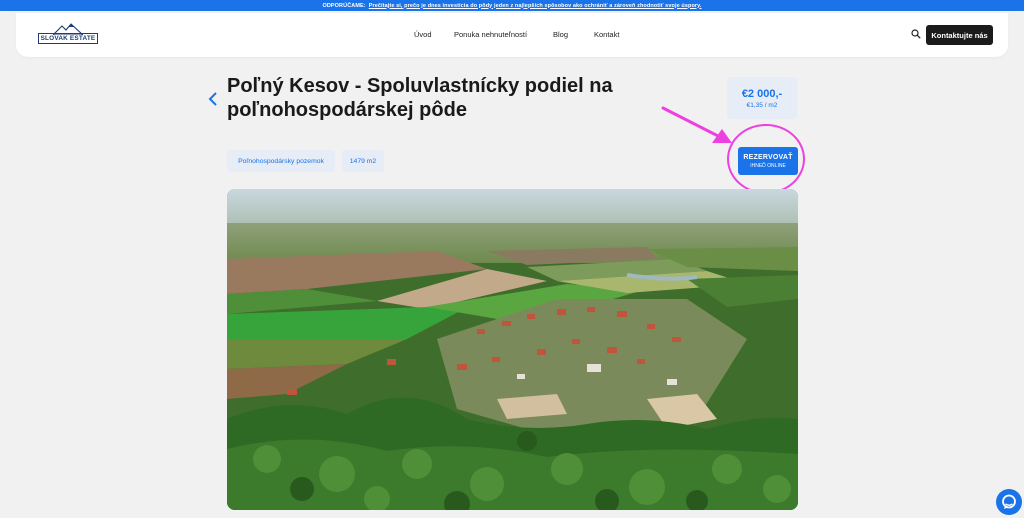 Image resolution: width=1024 pixels, height=518 pixels. What do you see at coordinates (762, 94) in the screenshot?
I see `price-value: €2 000,-` at bounding box center [762, 94].